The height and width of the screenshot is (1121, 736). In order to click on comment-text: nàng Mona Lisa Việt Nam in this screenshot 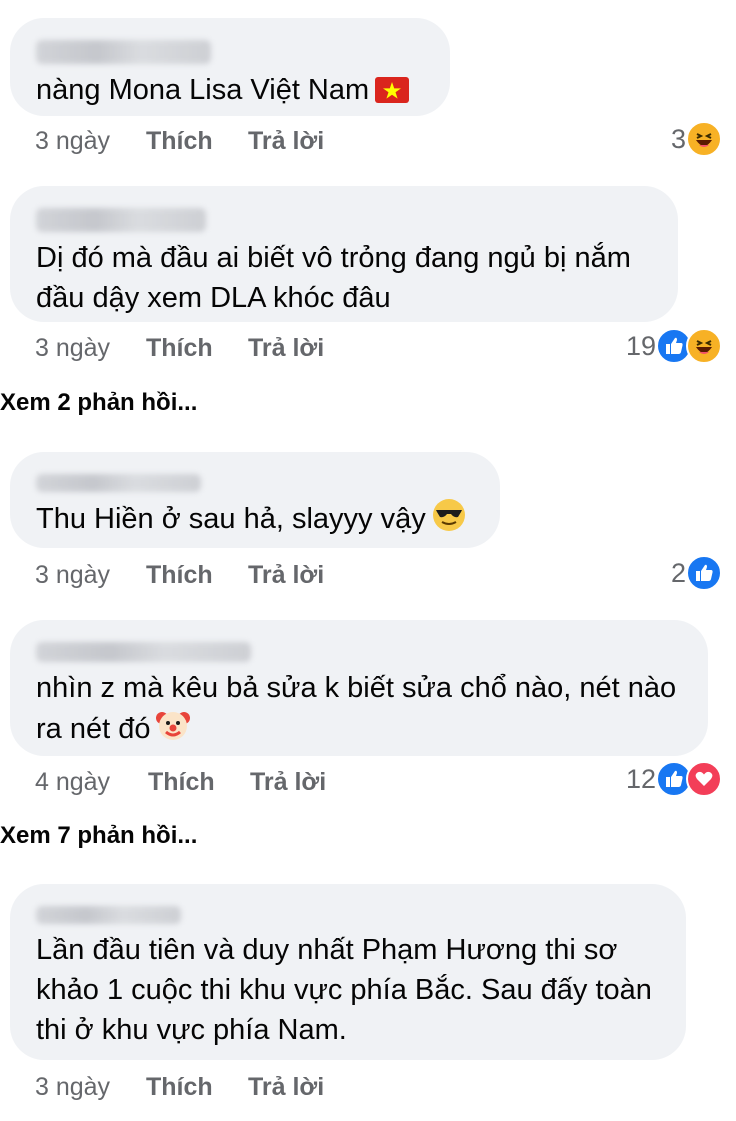, I will do `click(230, 92)`.